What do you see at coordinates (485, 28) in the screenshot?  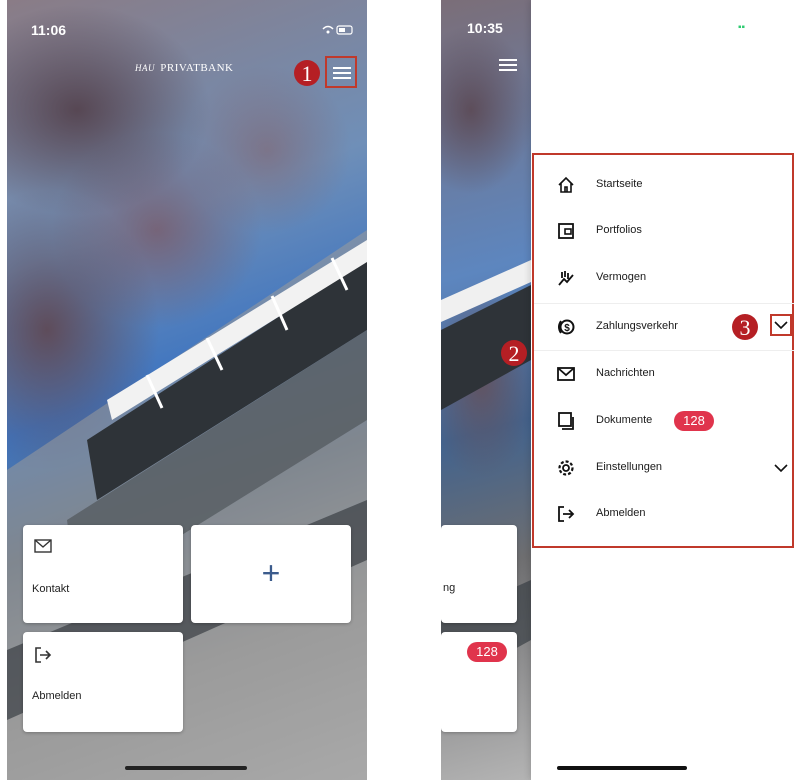 I see `status-time: 10:35` at bounding box center [485, 28].